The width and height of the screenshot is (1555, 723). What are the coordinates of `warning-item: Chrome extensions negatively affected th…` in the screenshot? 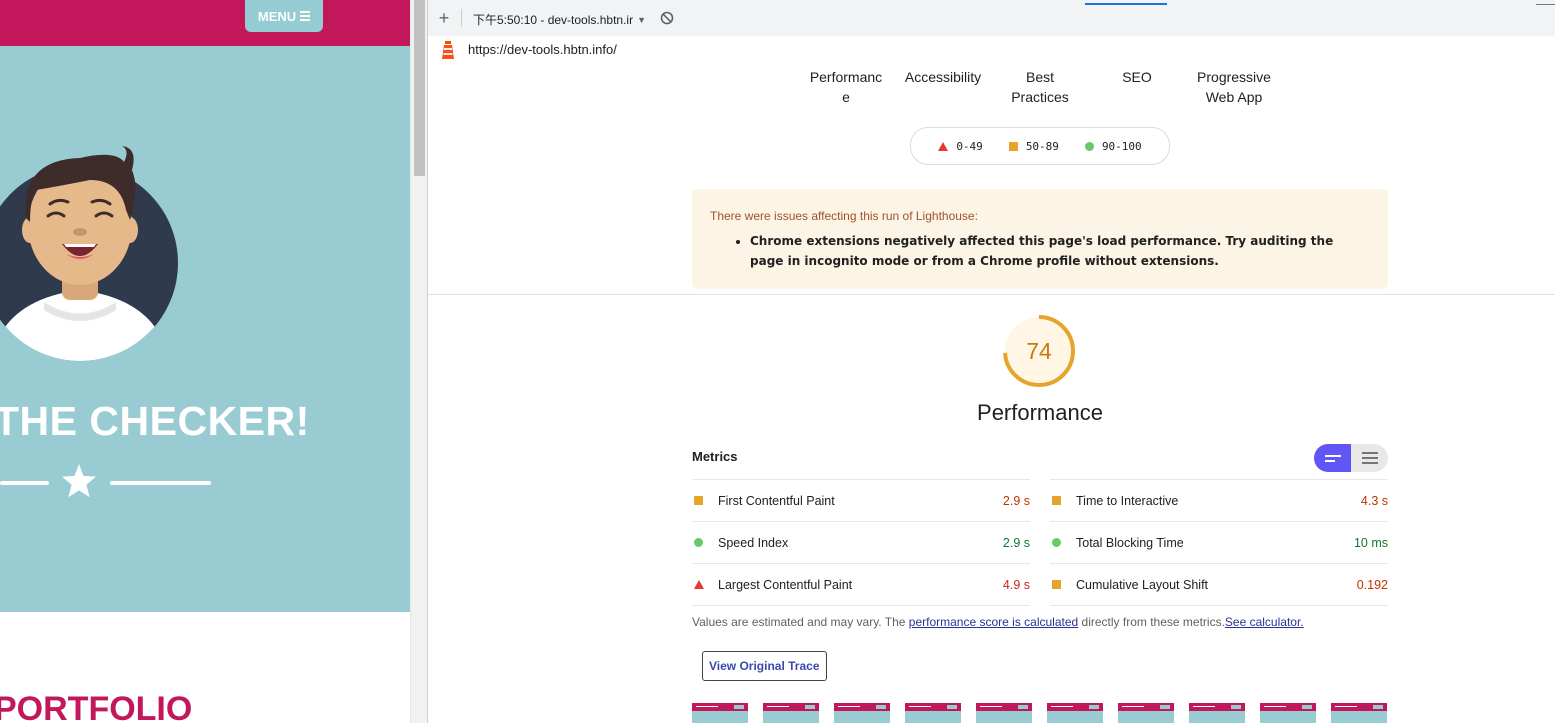 It's located at (1060, 251).